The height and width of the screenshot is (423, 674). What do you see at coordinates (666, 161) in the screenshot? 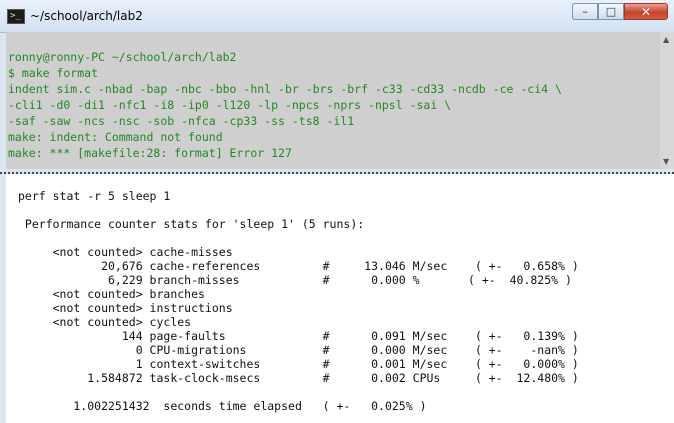
I see `scroll-down-icon: ▼` at bounding box center [666, 161].